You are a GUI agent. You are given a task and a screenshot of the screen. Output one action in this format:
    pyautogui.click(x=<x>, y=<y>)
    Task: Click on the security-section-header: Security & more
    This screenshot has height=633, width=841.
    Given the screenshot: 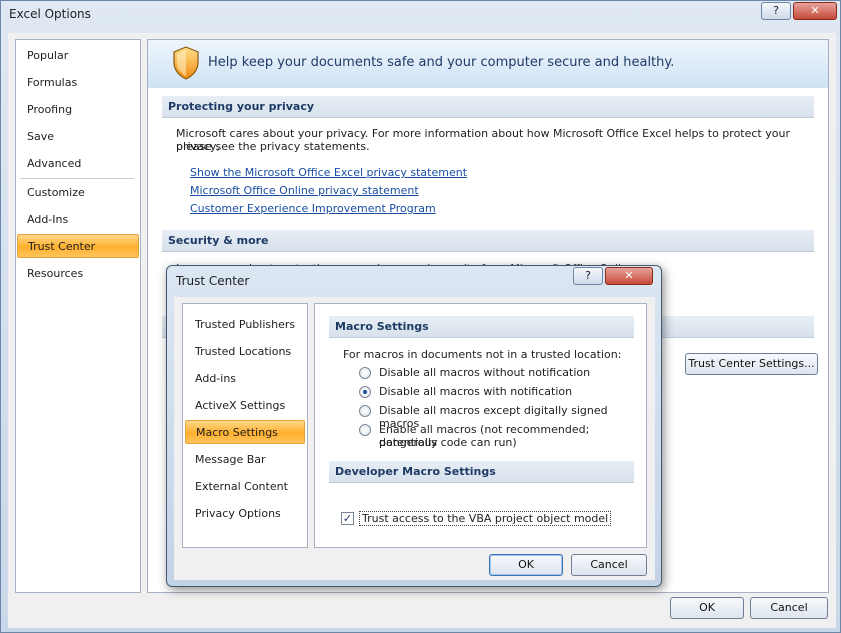 What is the action you would take?
    pyautogui.click(x=488, y=241)
    